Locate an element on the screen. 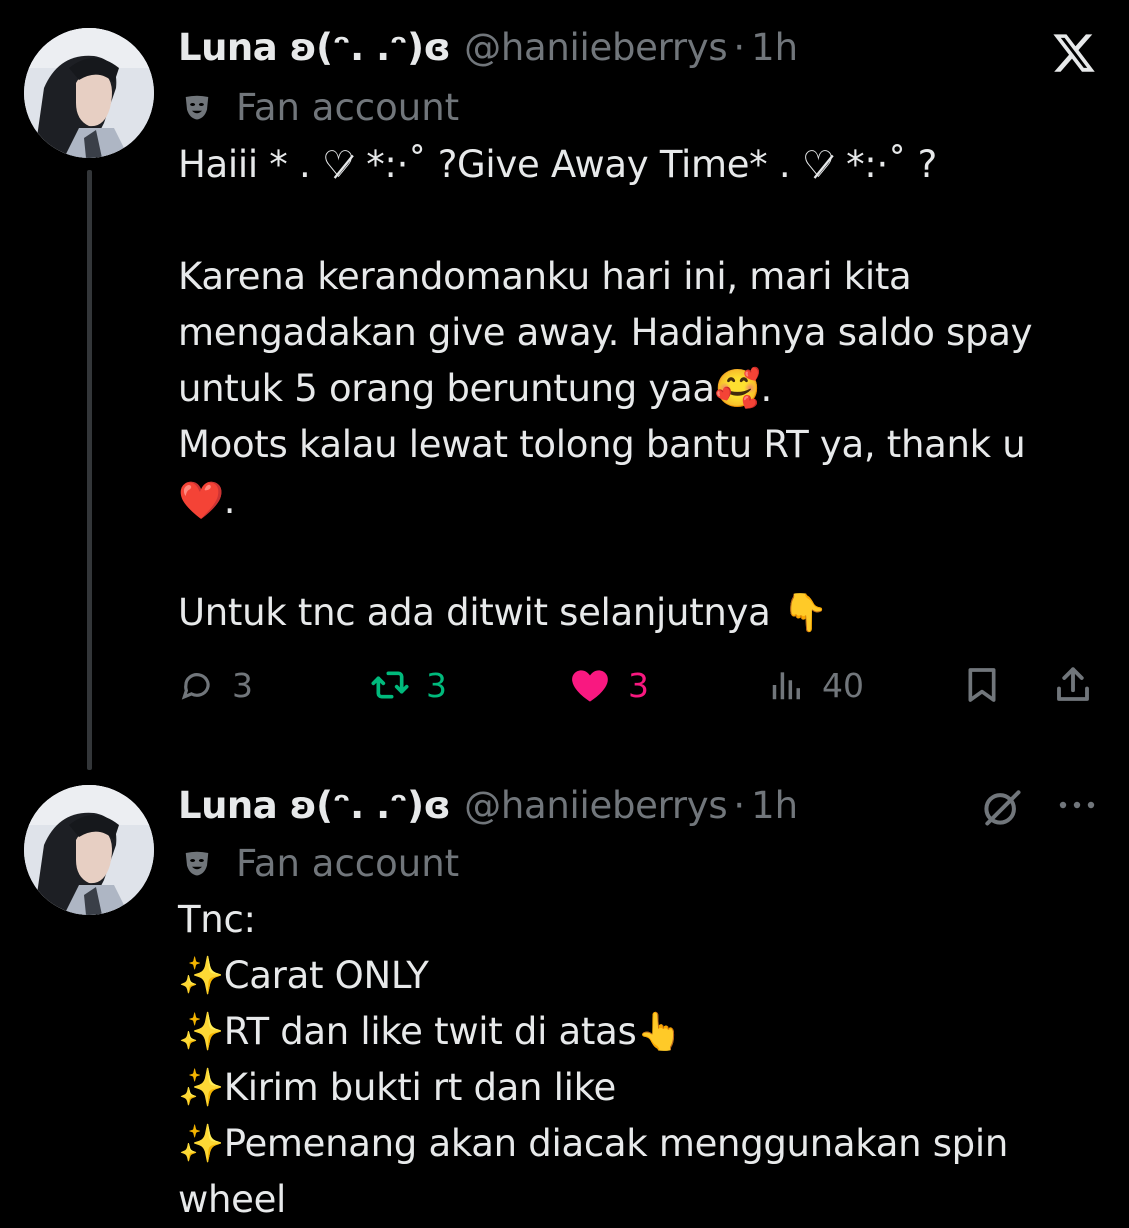 Image resolution: width=1129 pixels, height=1228 pixels. share-button is located at coordinates (1073, 685).